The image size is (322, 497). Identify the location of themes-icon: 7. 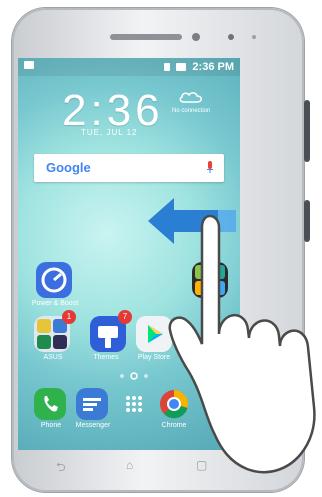
(111, 331).